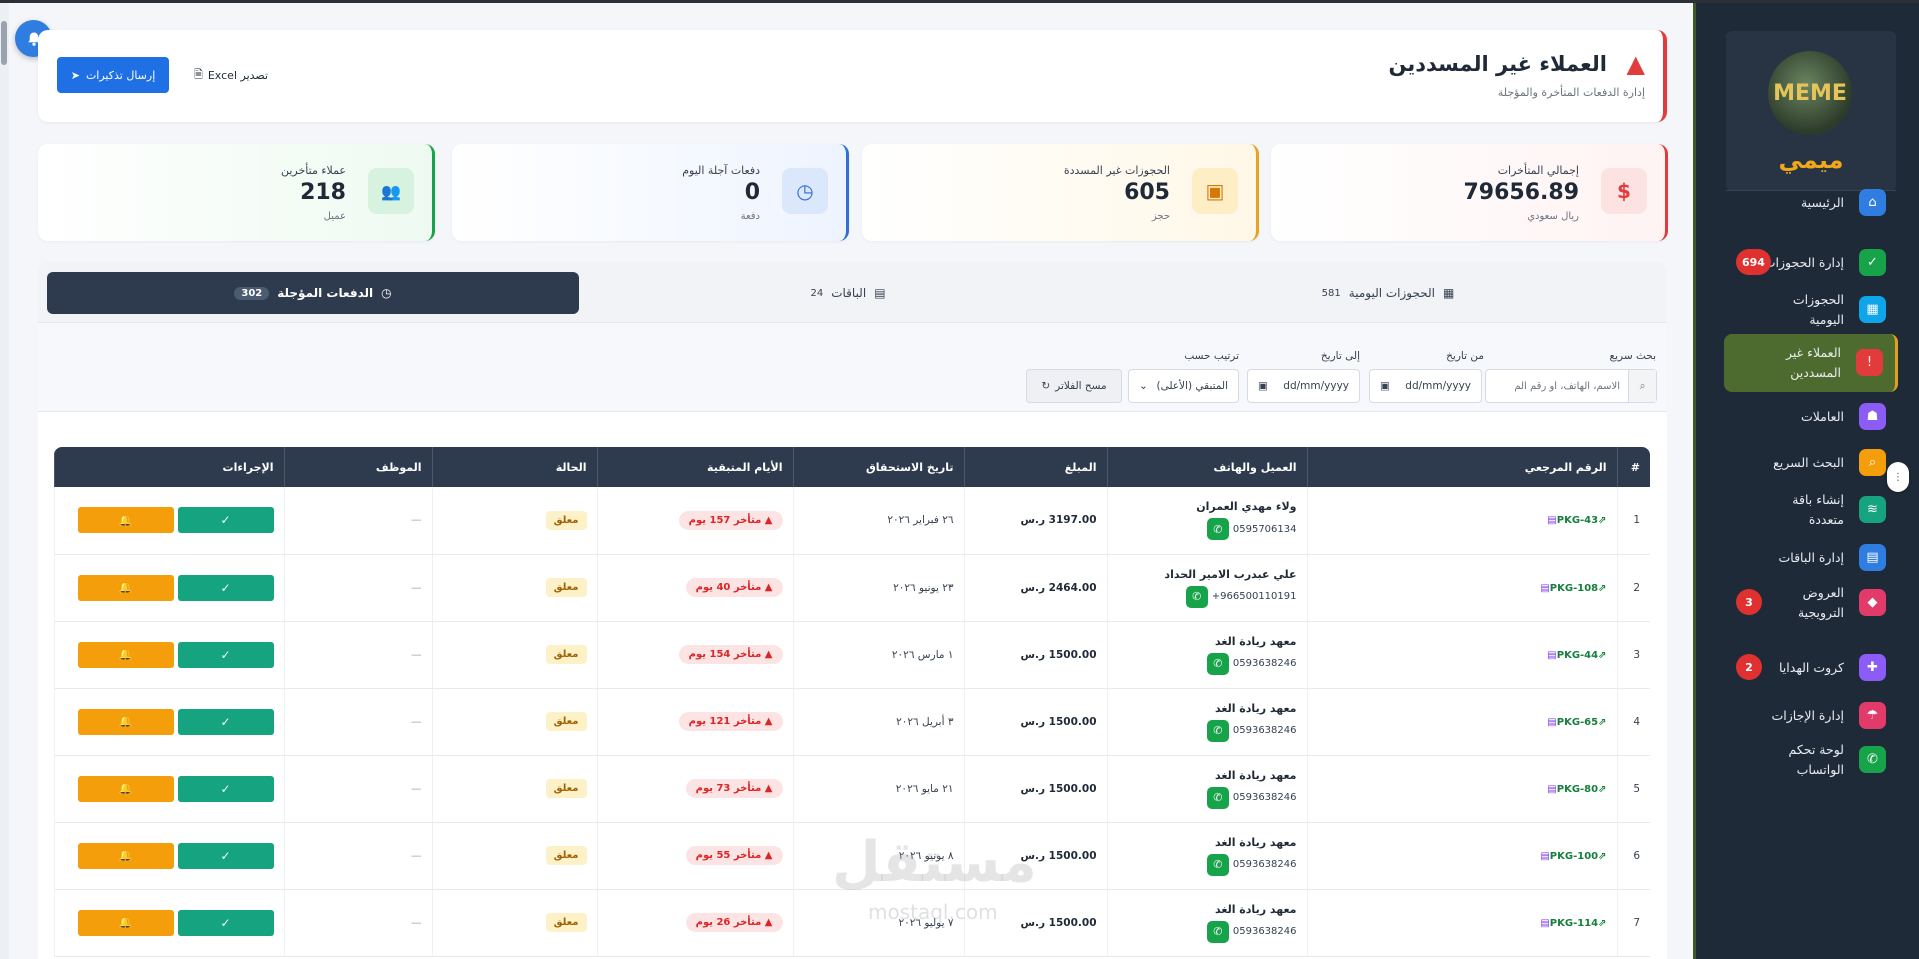 This screenshot has width=1919, height=959. What do you see at coordinates (313, 293) in the screenshot?
I see `tab-deferred-payments: ◷ الدفعات المؤجلة 302` at bounding box center [313, 293].